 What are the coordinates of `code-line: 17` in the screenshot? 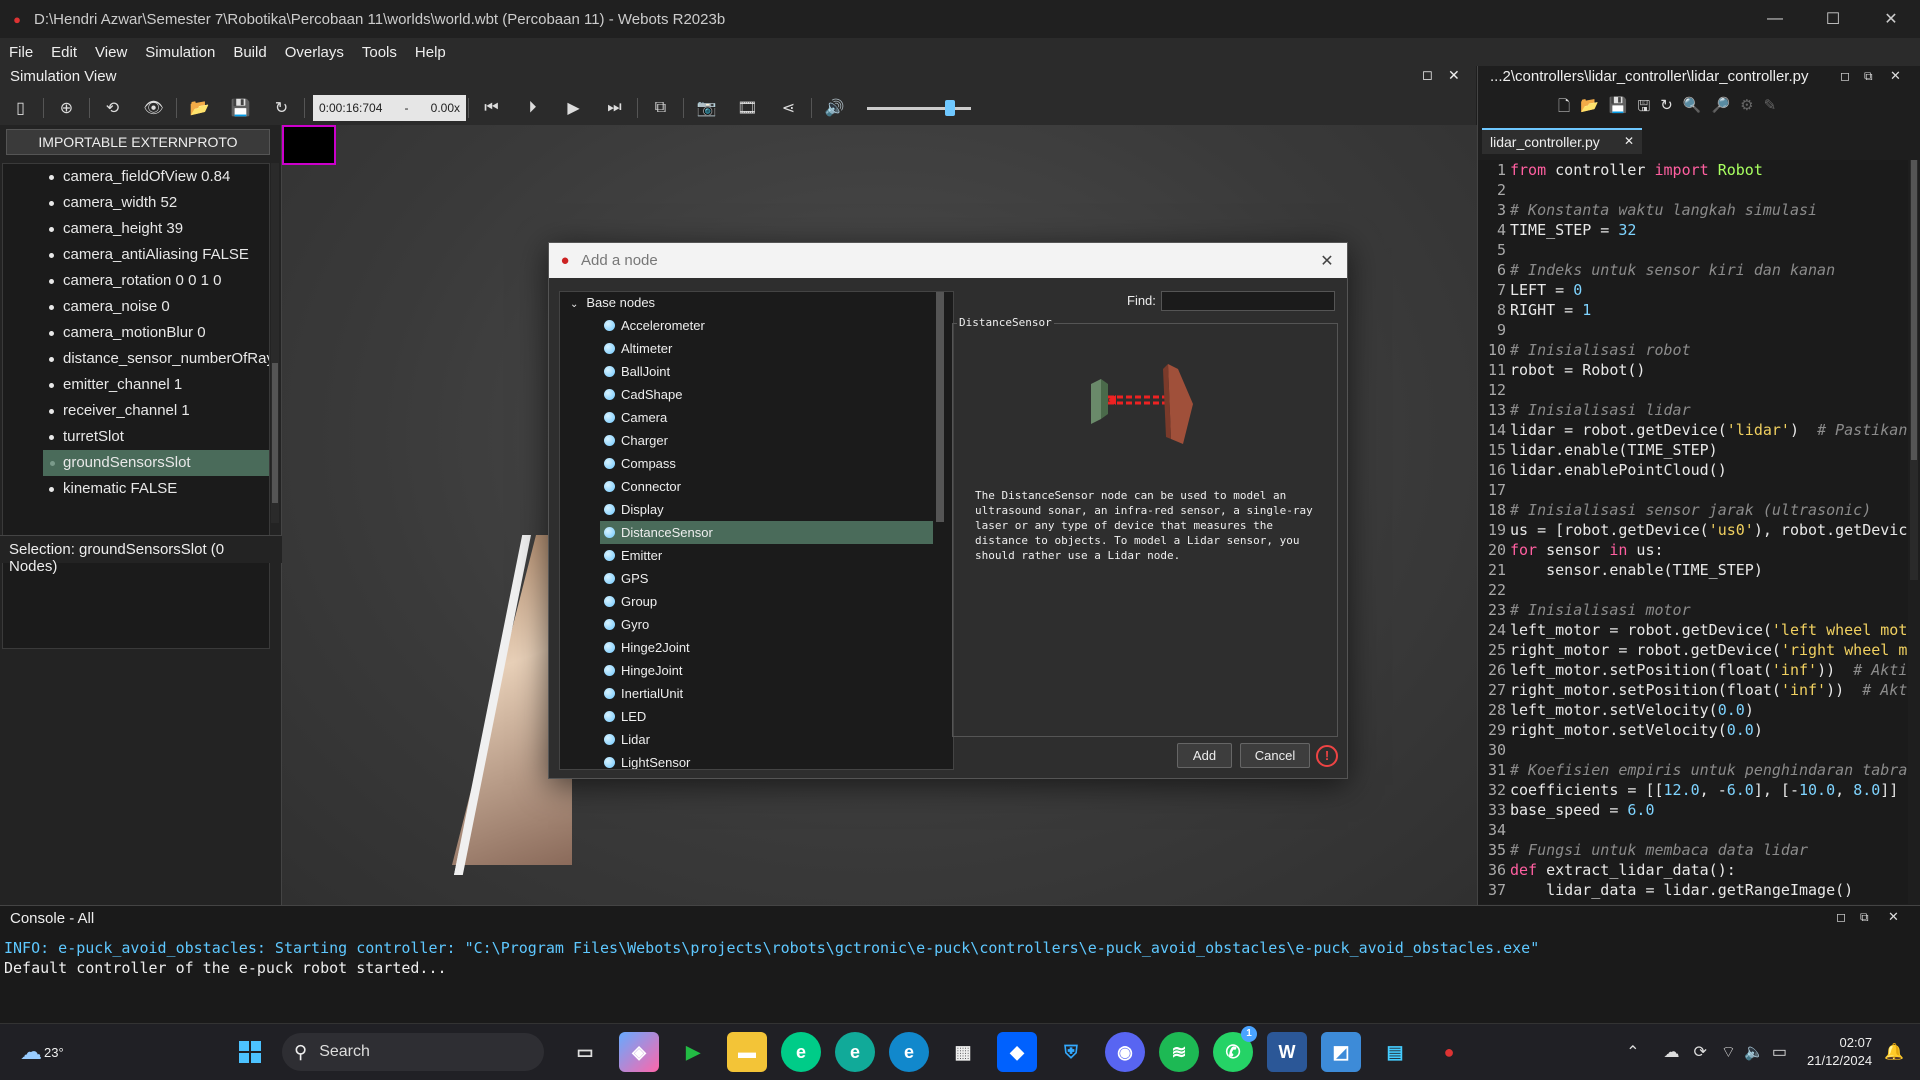 It's located at (1693, 490).